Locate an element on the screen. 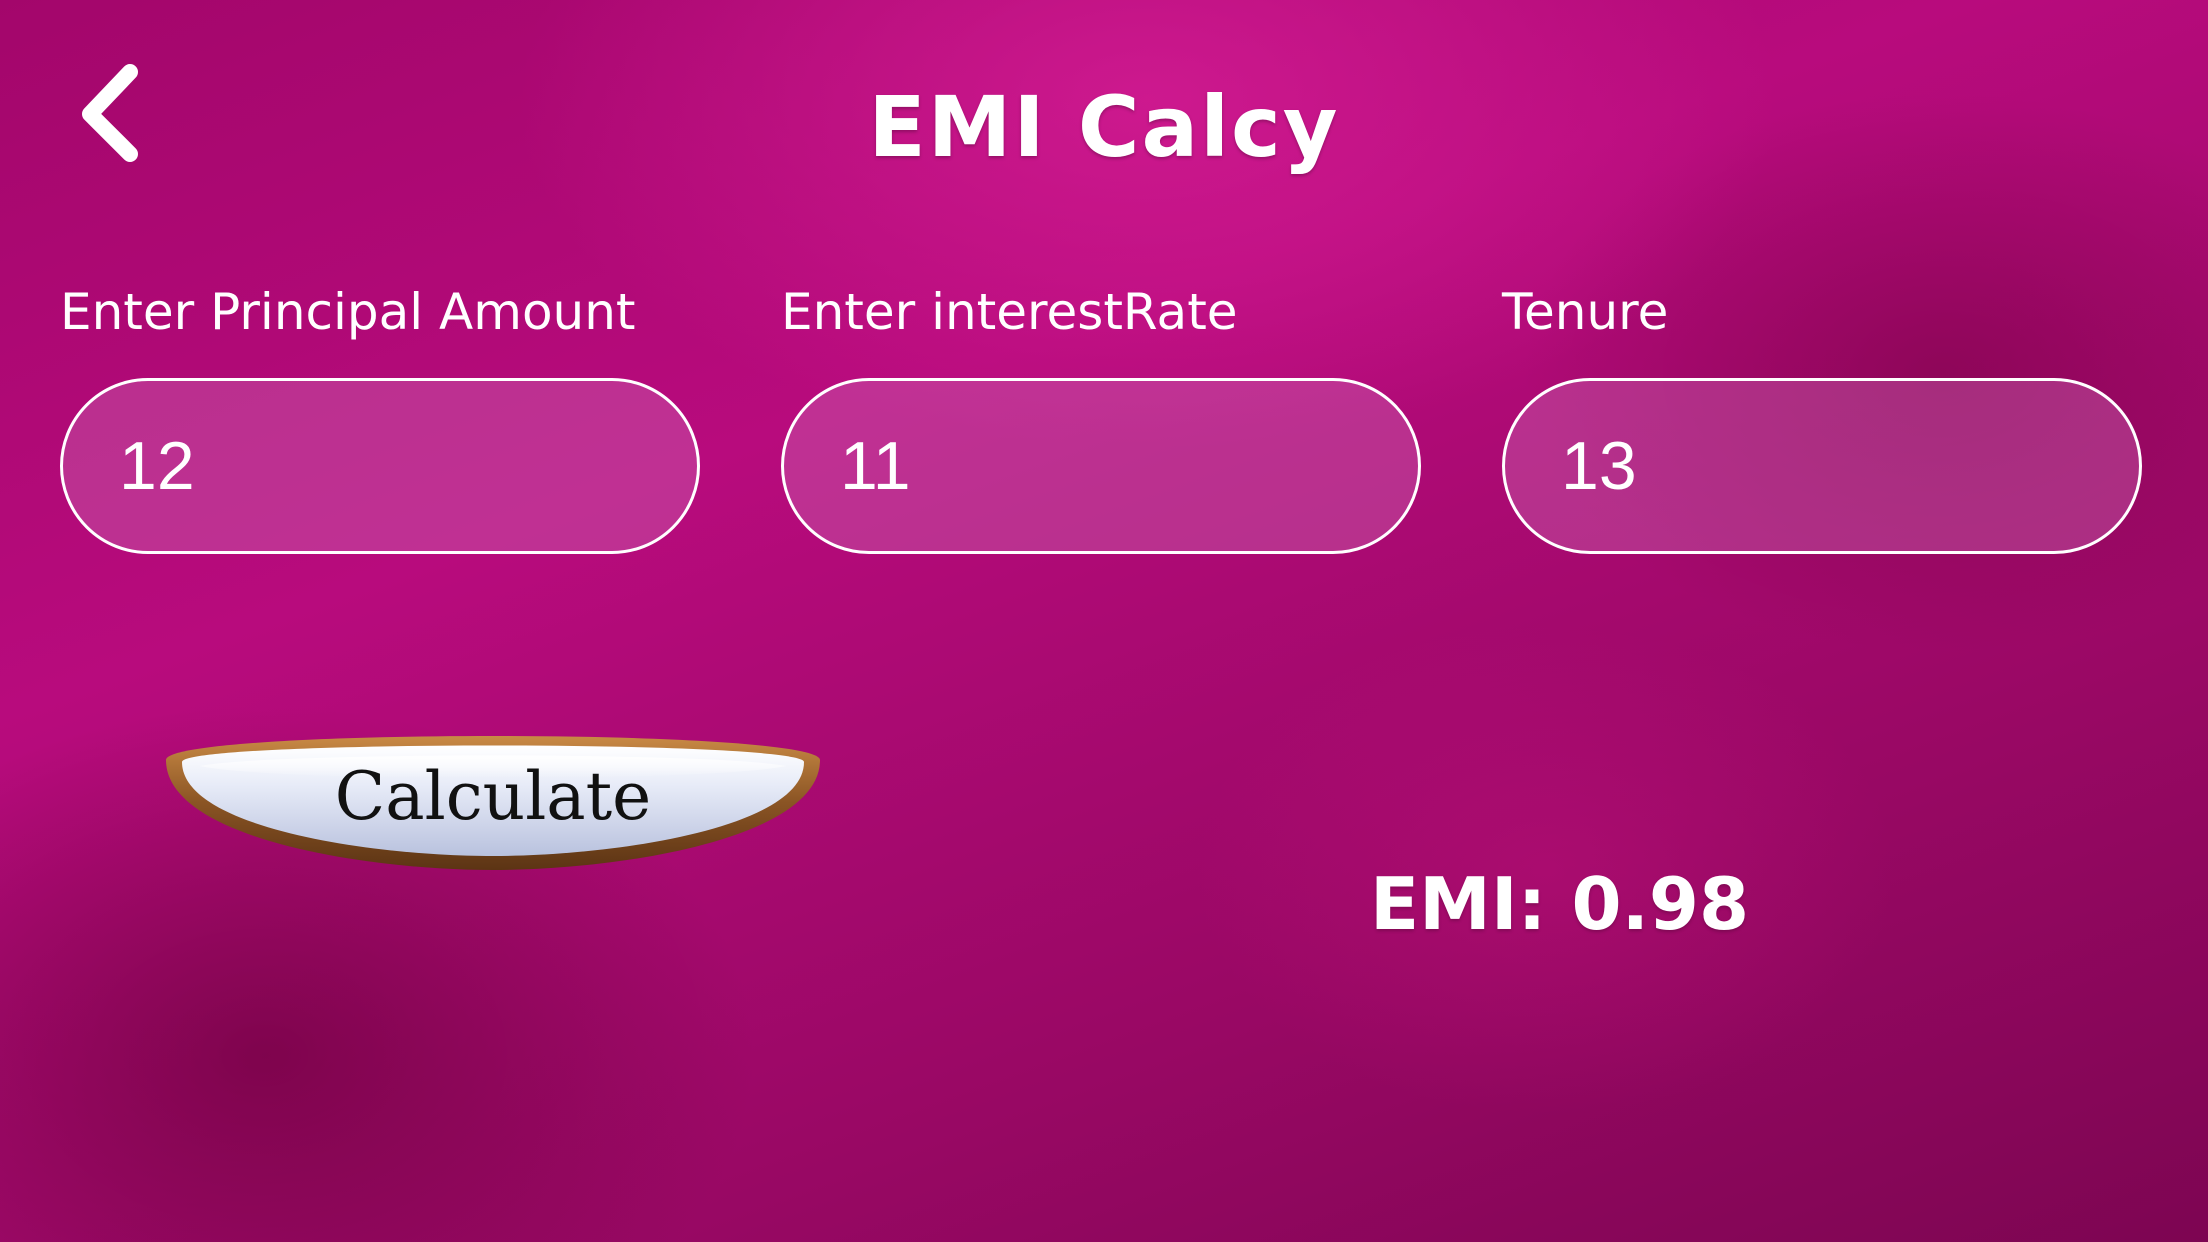  calculate-button: Calculate is located at coordinates (493, 797).